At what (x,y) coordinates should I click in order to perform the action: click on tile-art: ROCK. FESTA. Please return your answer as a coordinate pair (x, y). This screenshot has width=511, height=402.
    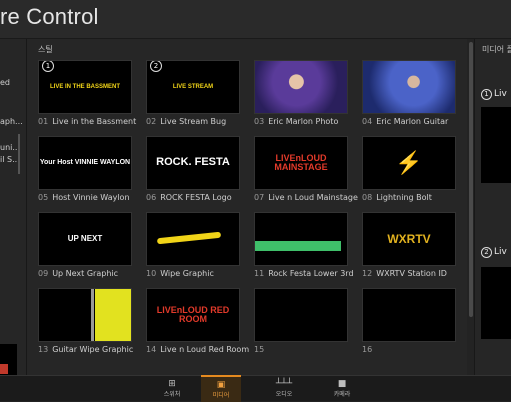
    Looking at the image, I should click on (193, 162).